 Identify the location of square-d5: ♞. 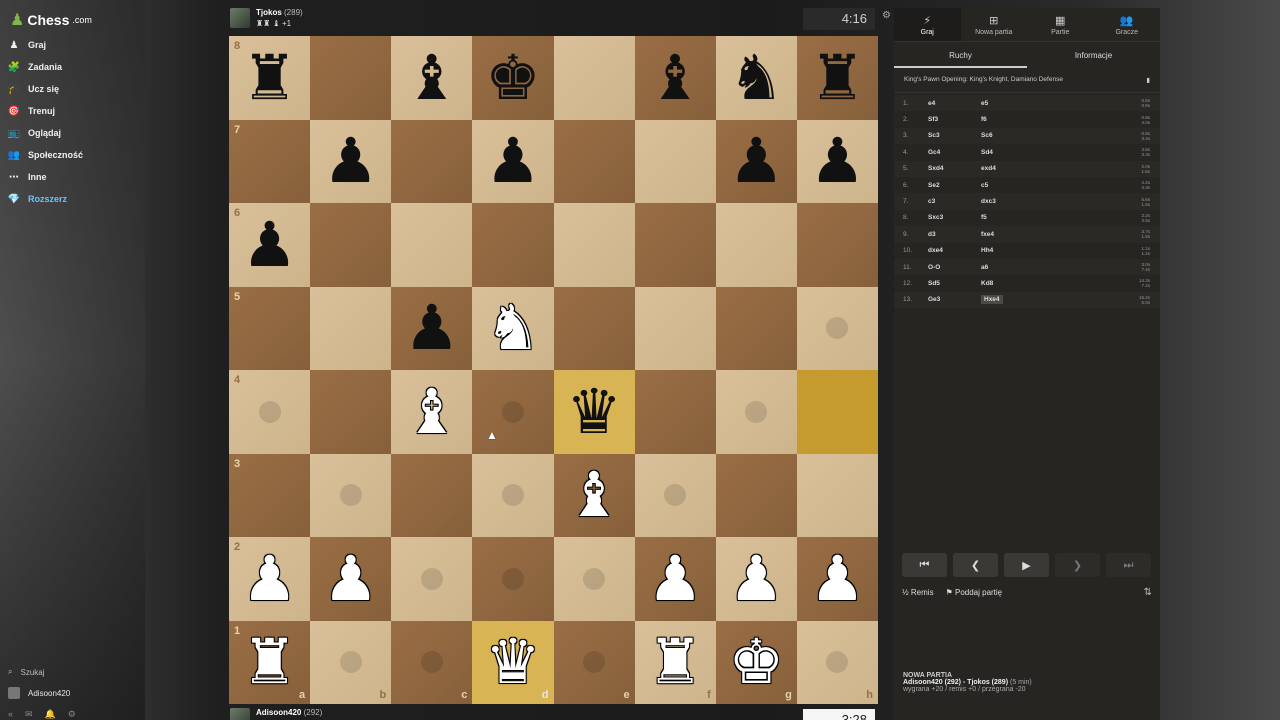
(513, 328).